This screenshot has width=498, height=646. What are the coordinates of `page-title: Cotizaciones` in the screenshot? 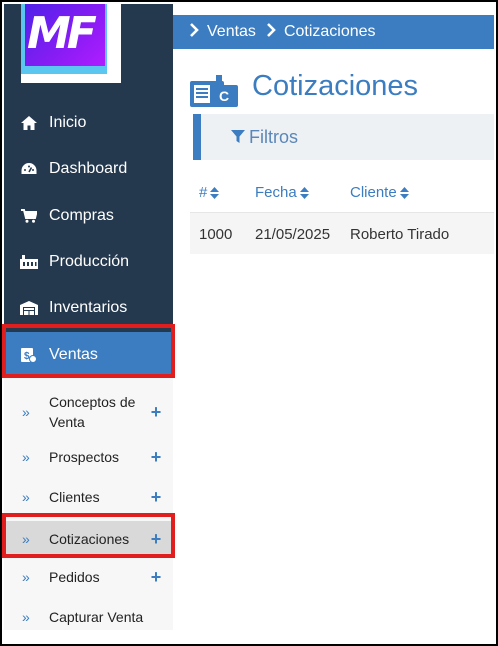 It's located at (335, 86).